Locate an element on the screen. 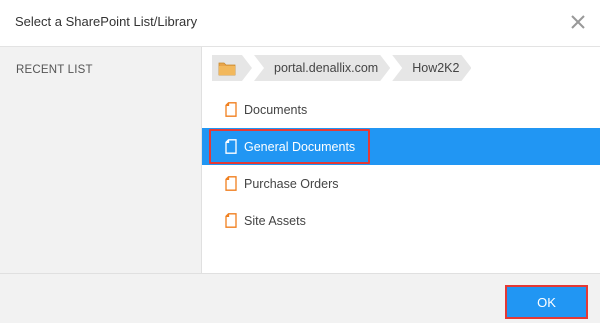 This screenshot has width=600, height=323. list-item-label: Site Assets is located at coordinates (275, 220).